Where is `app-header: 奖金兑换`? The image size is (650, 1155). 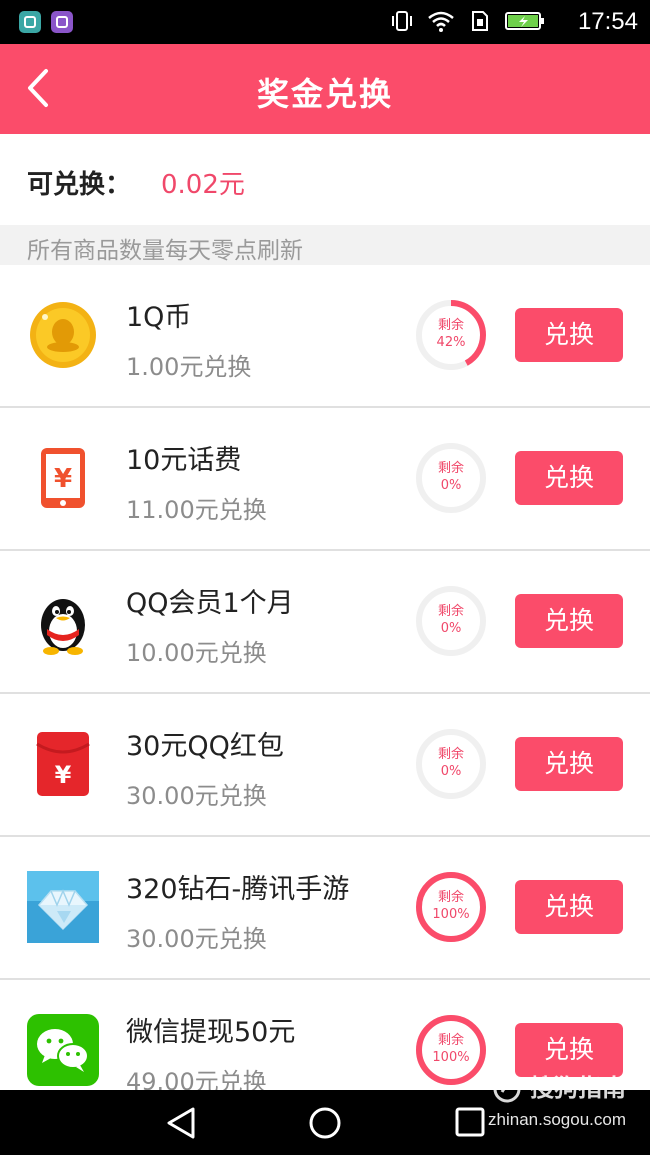 app-header: 奖金兑换 is located at coordinates (325, 89).